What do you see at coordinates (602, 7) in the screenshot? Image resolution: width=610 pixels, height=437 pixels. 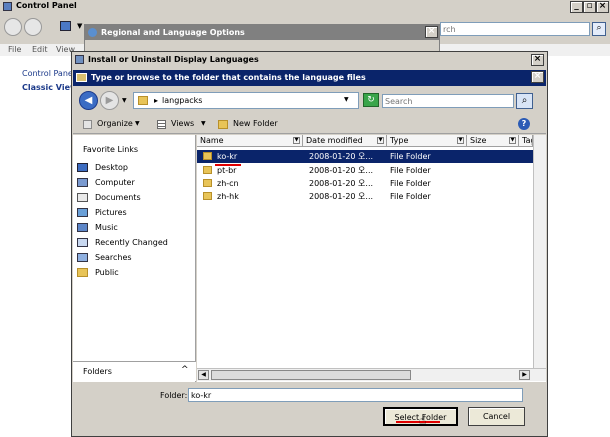 I see `close-button: ×` at bounding box center [602, 7].